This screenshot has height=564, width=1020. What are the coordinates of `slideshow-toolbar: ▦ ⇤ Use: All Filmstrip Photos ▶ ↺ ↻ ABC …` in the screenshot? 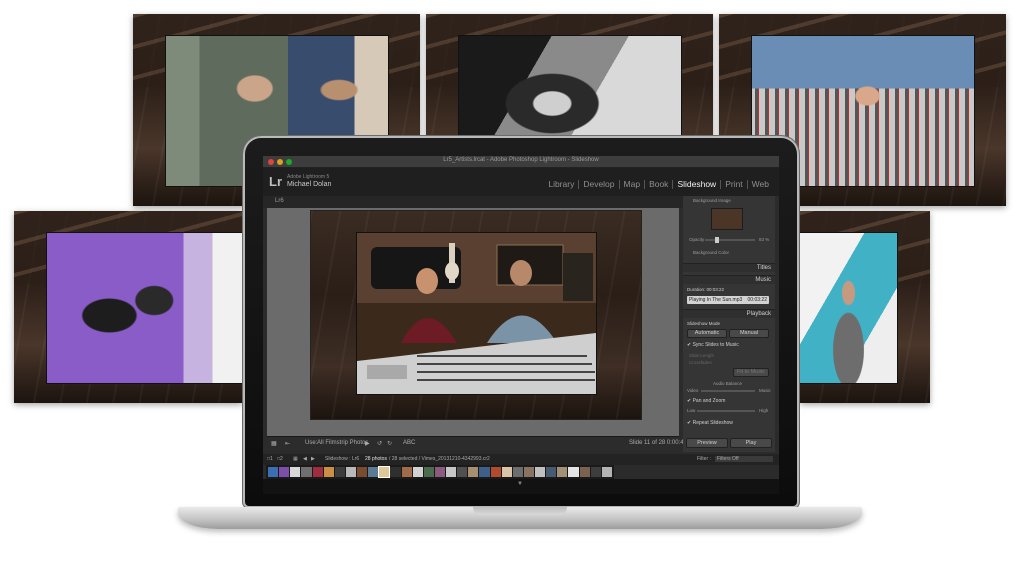 It's located at (477, 443).